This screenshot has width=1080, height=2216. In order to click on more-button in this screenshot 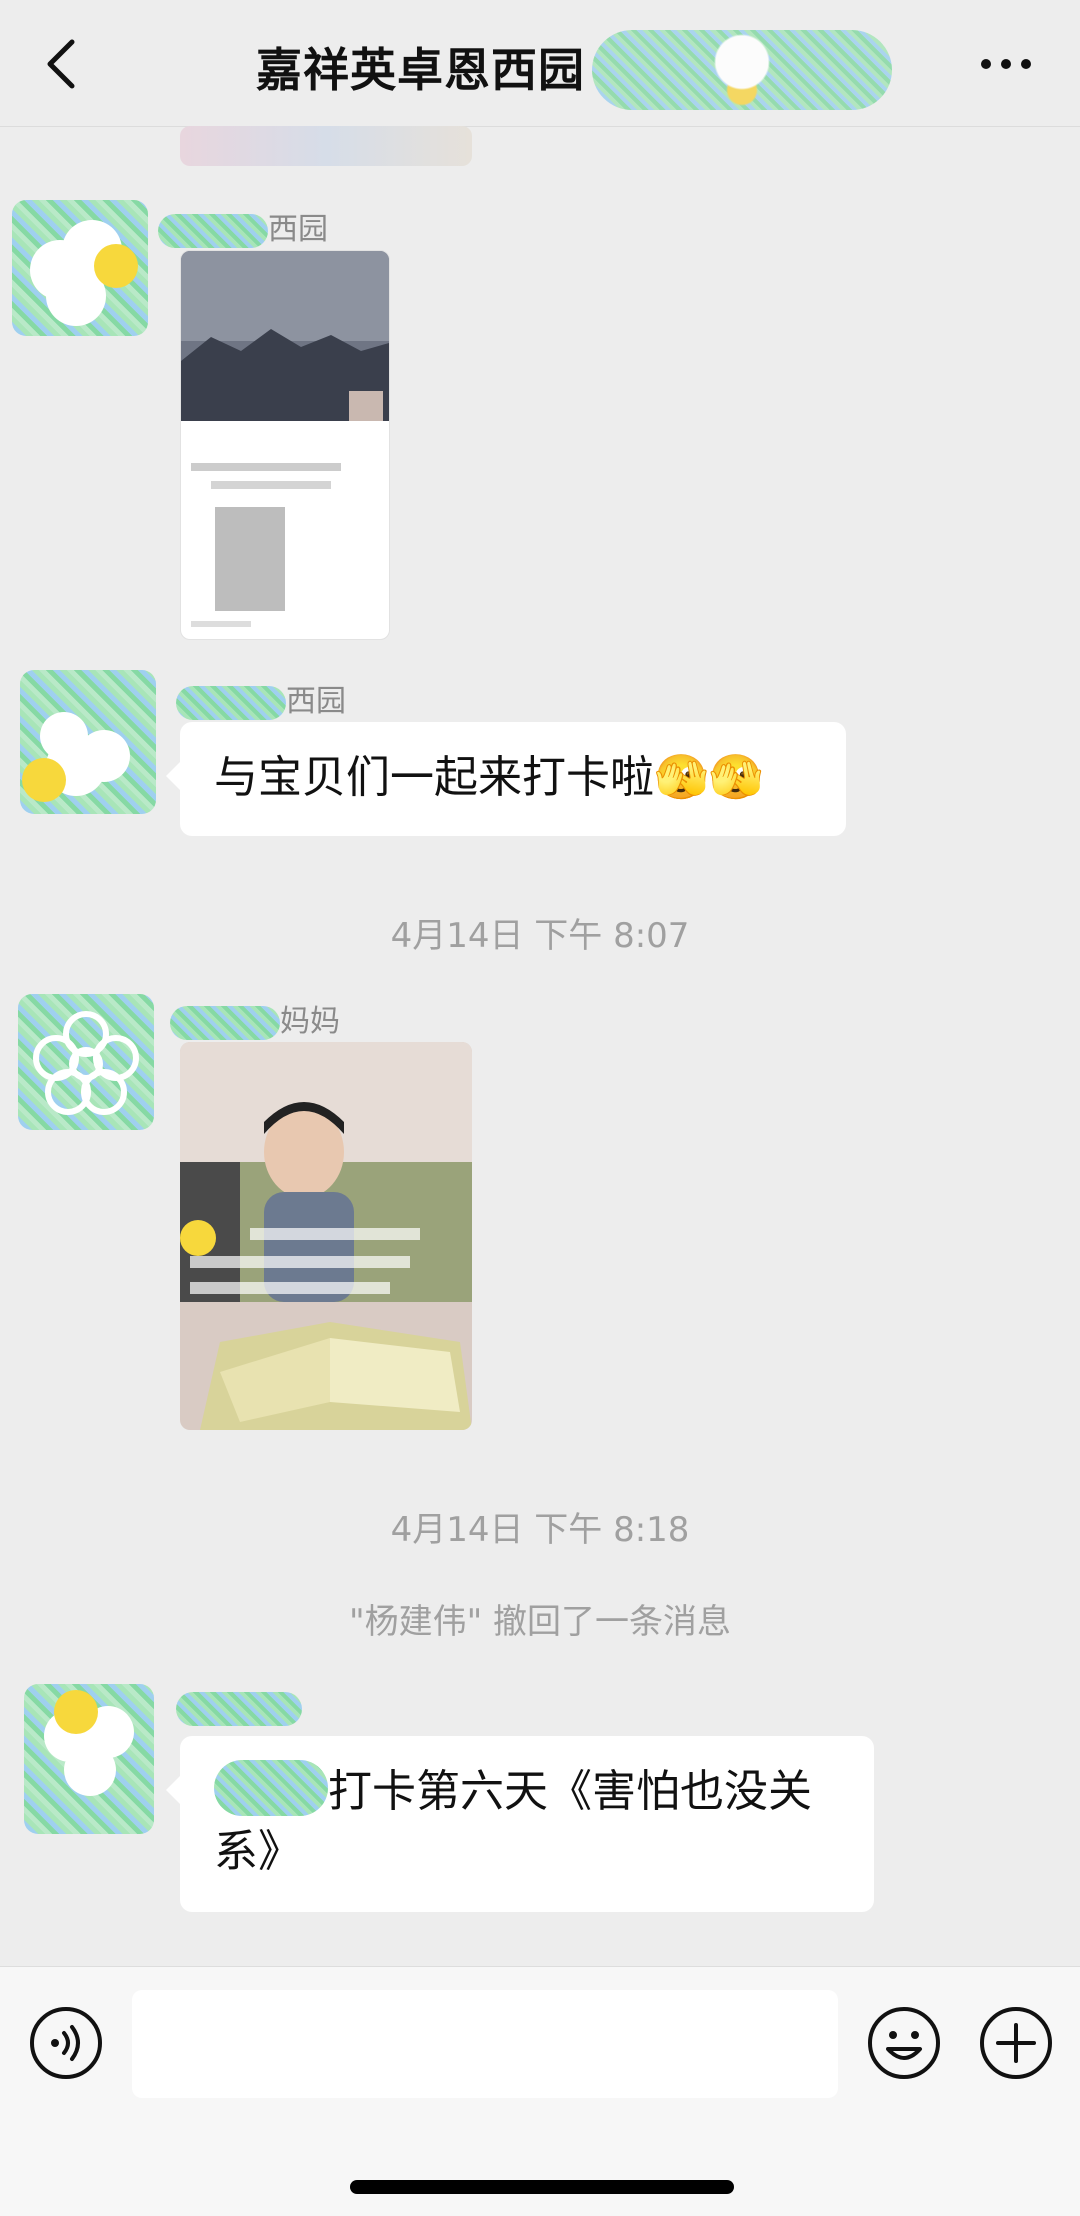, I will do `click(1006, 64)`.